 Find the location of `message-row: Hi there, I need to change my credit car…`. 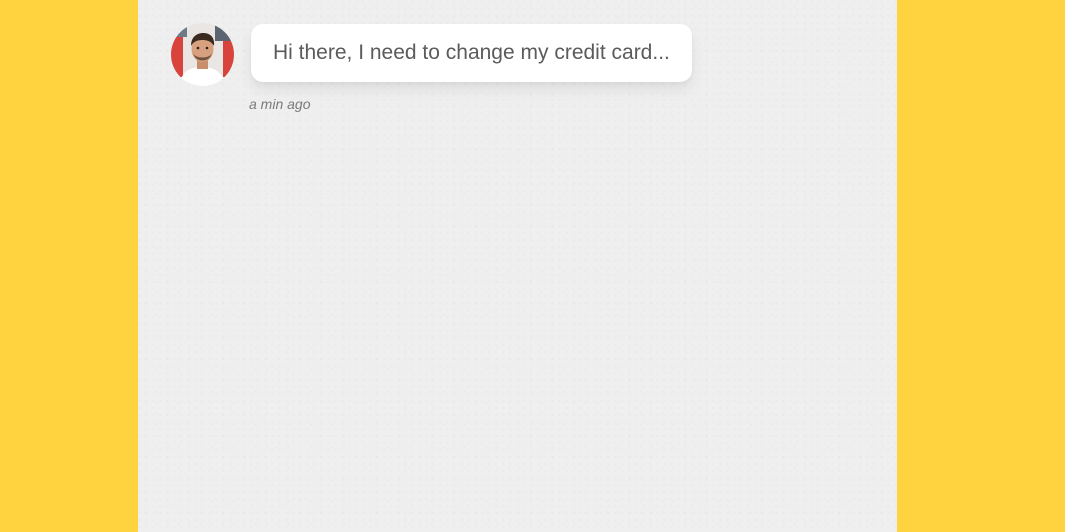

message-row: Hi there, I need to change my credit car… is located at coordinates (431, 67).